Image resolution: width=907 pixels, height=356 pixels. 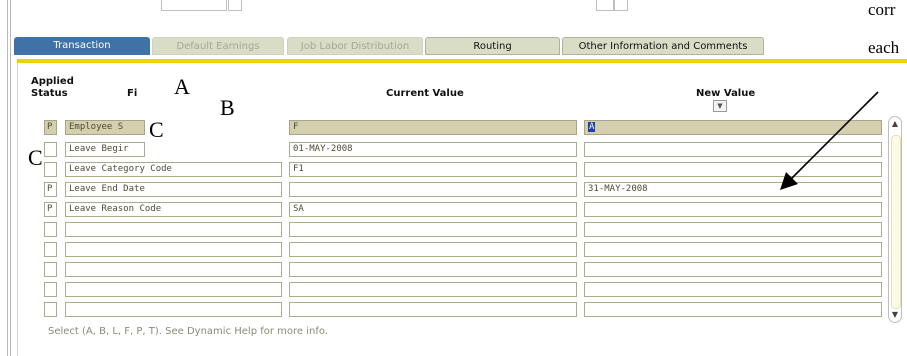 What do you see at coordinates (52, 81) in the screenshot?
I see `applied-header: Applied` at bounding box center [52, 81].